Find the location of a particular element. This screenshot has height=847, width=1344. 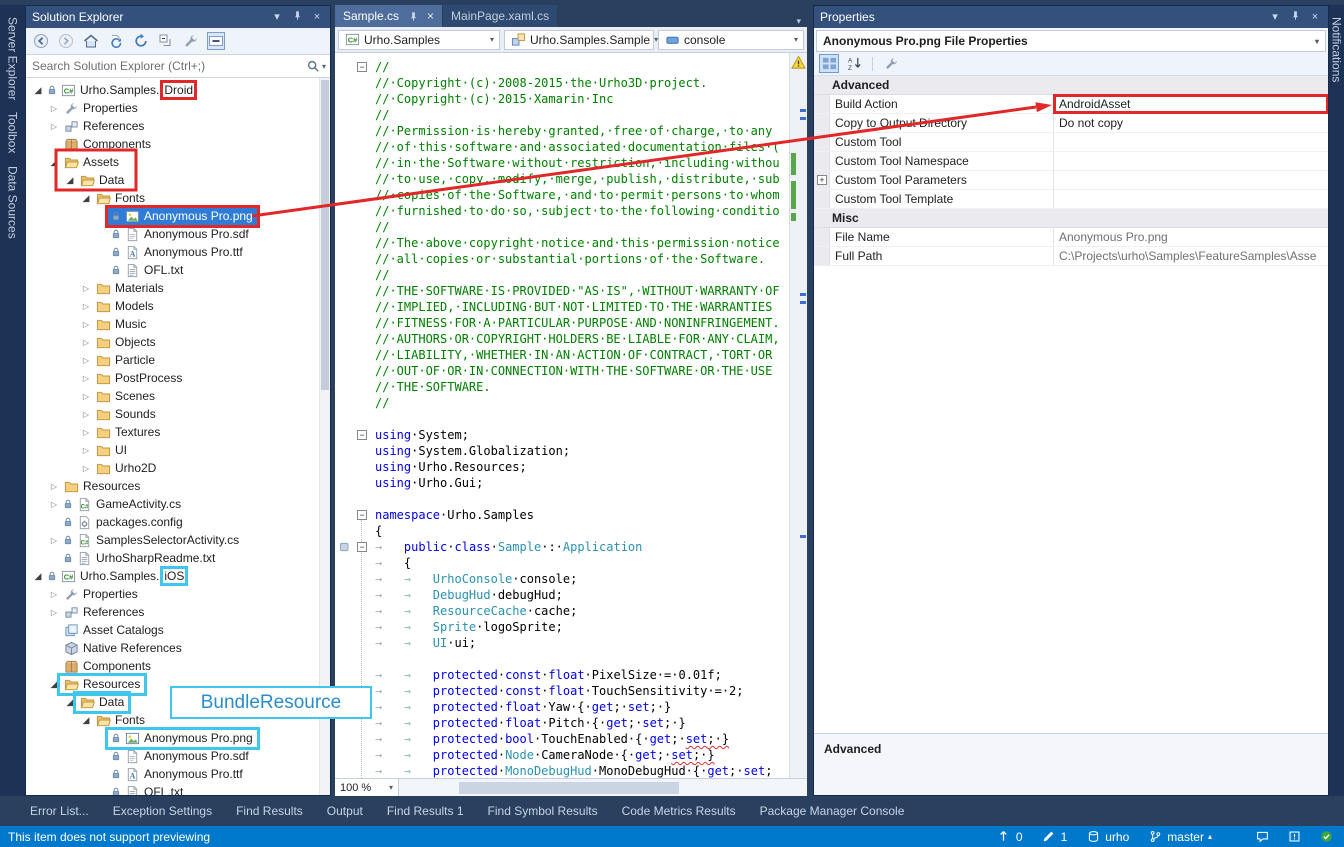

tree-item: ▷ Materials is located at coordinates (178, 288).